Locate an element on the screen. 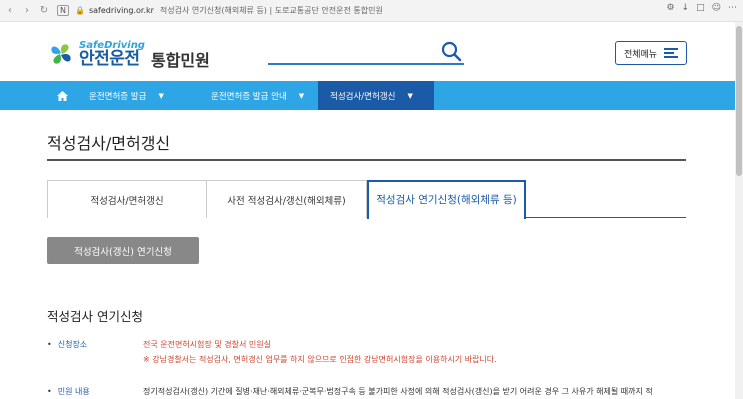  forward-icon: › is located at coordinates (27, 10).